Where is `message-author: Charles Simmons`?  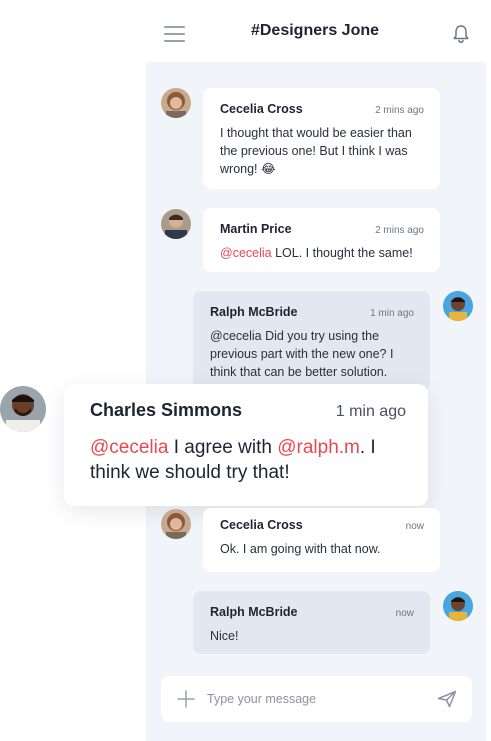
message-author: Charles Simmons is located at coordinates (166, 410).